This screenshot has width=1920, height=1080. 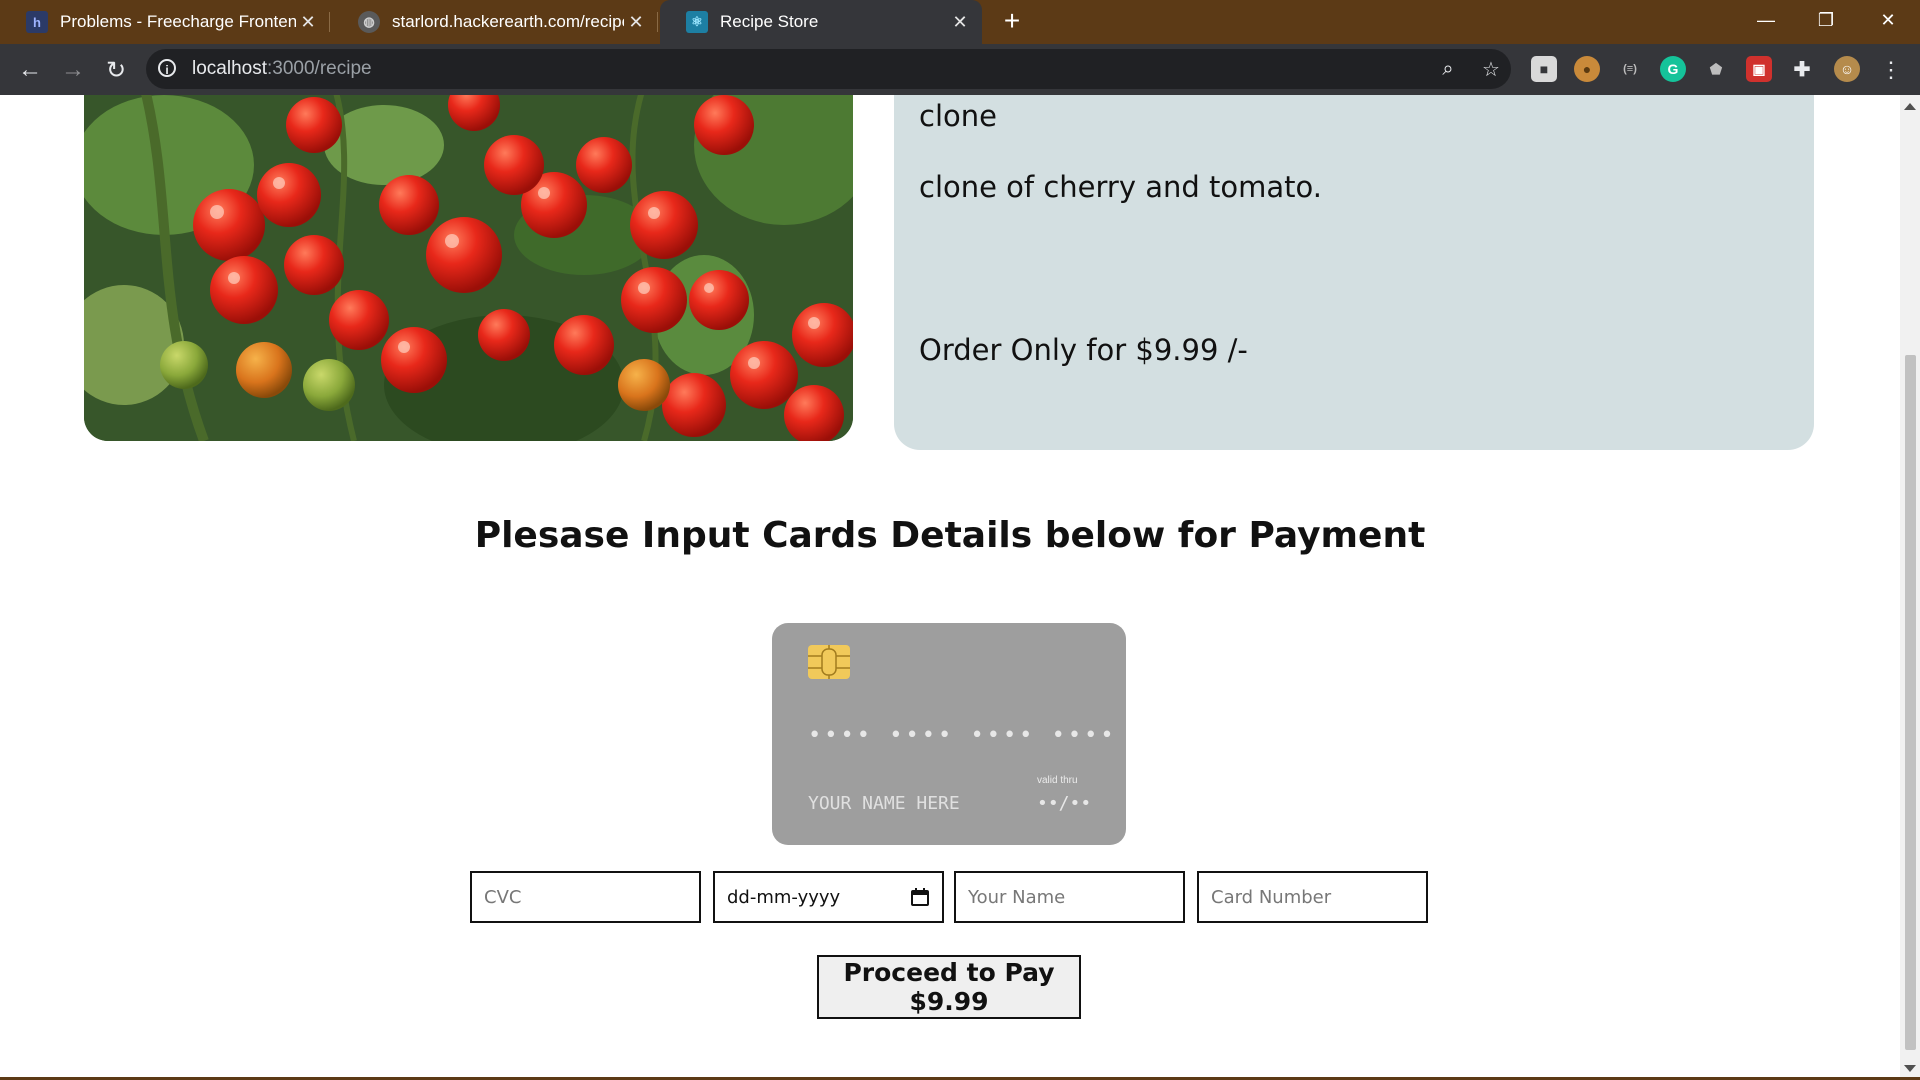 I want to click on expiry-date-input: dd-mm-yyyy, so click(x=828, y=897).